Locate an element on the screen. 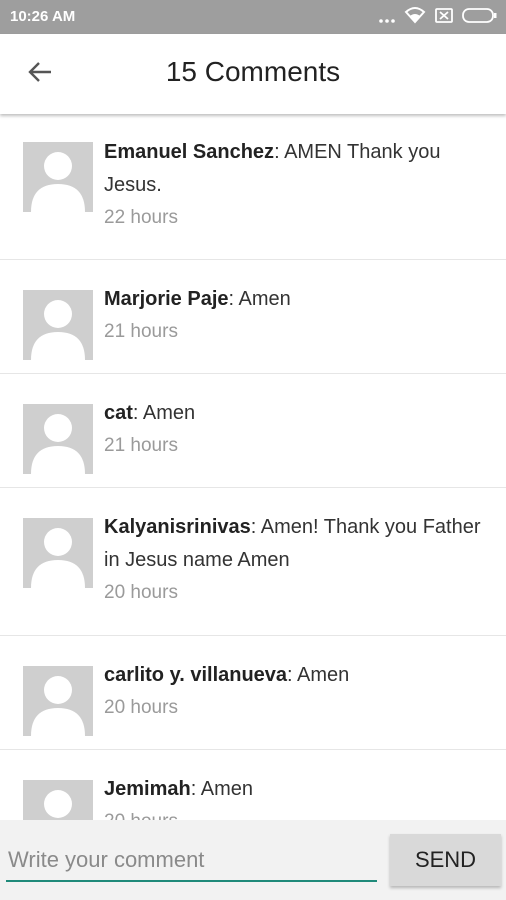 The image size is (506, 900). status-icons is located at coordinates (438, 17).